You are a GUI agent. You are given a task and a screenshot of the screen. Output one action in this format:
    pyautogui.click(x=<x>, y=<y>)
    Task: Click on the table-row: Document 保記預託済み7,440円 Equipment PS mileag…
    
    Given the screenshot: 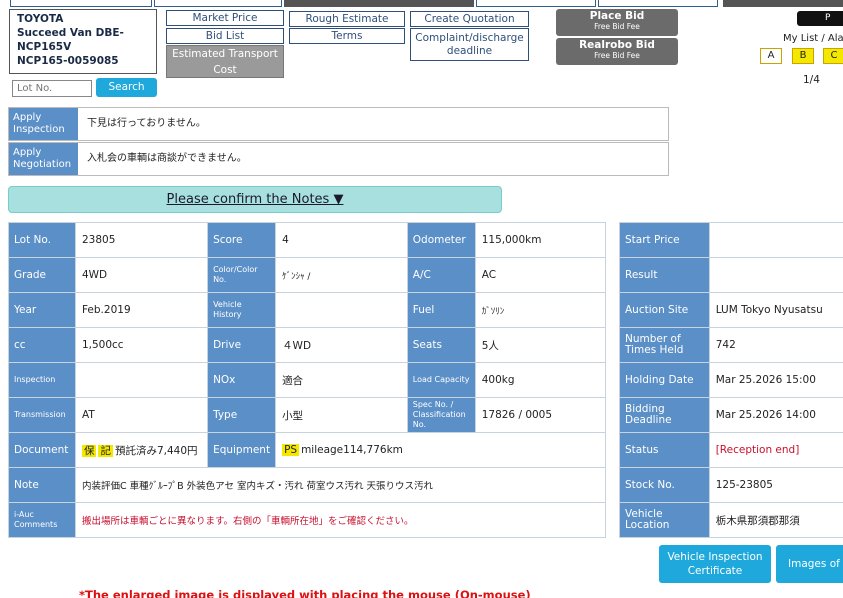 What is the action you would take?
    pyautogui.click(x=307, y=450)
    